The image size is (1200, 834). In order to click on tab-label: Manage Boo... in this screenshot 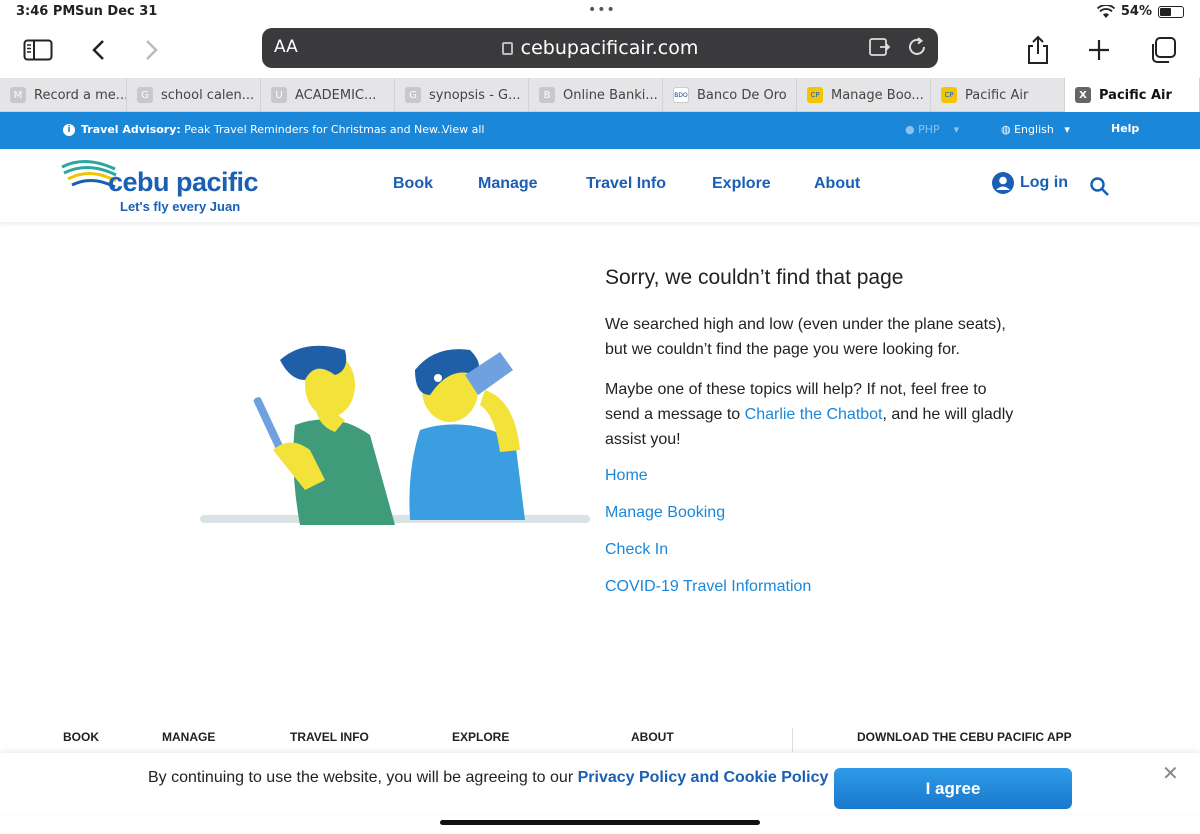, I will do `click(877, 95)`.